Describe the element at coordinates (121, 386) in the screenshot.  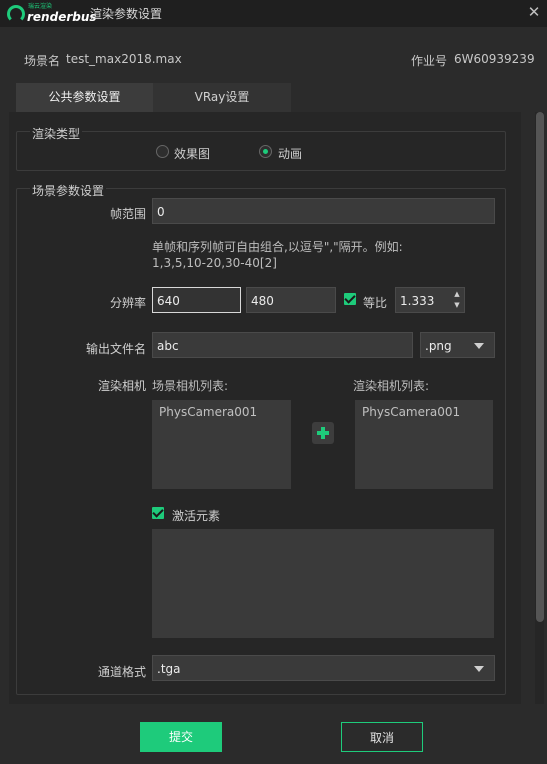
I see `render-camera-label: 渲染相机` at that location.